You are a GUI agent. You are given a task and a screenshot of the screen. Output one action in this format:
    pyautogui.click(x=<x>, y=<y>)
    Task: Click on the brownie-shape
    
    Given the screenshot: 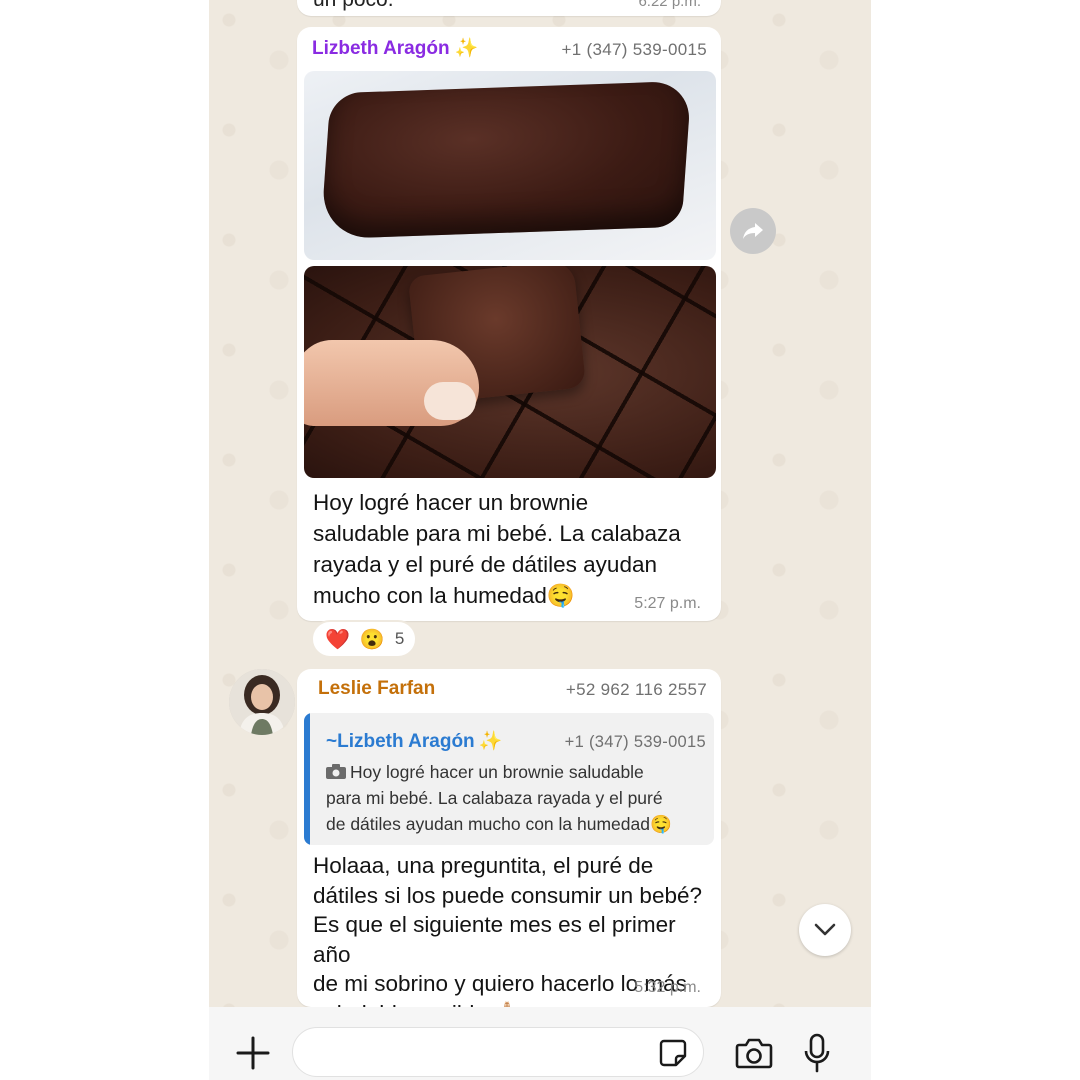 What is the action you would take?
    pyautogui.click(x=506, y=160)
    